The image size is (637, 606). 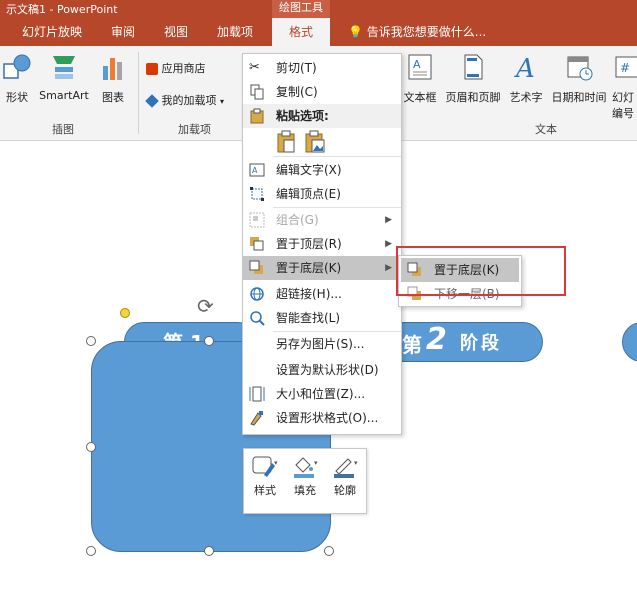 I want to click on datetime-button: 日期和时间, so click(x=579, y=78).